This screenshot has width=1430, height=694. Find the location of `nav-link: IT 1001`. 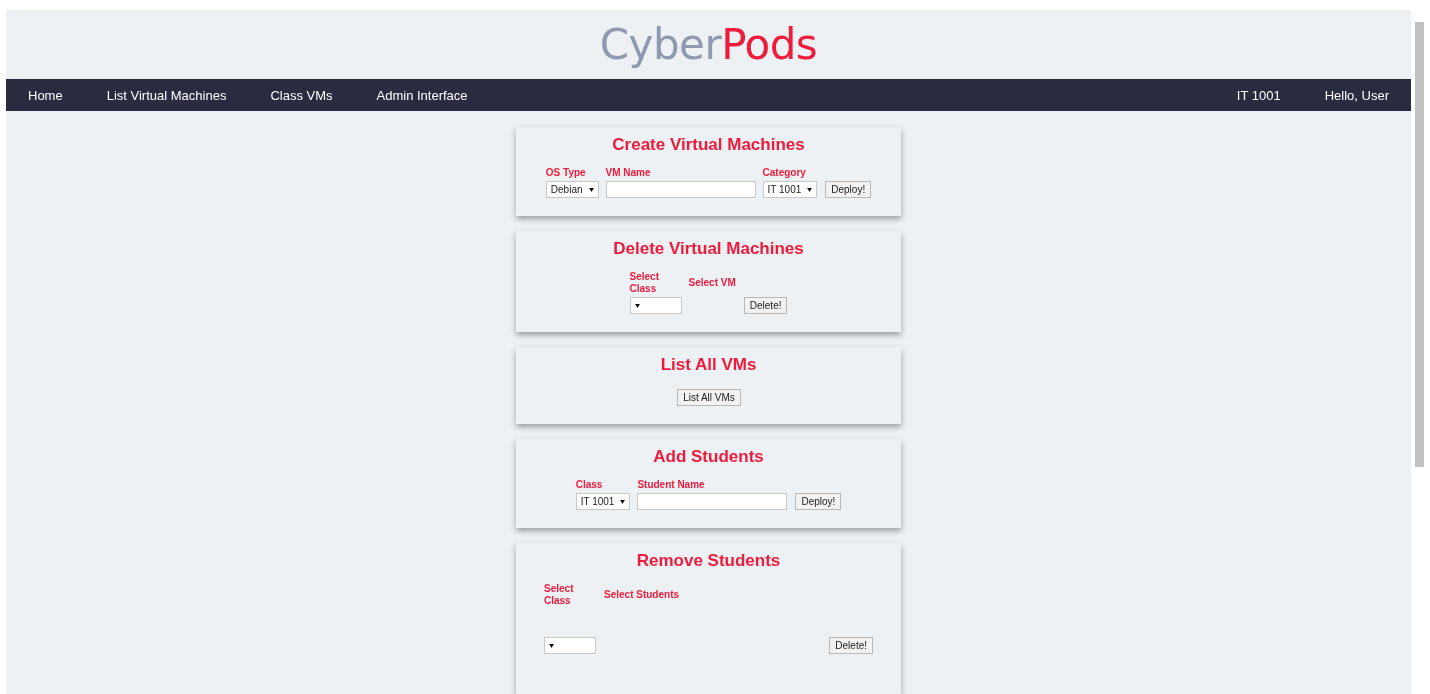

nav-link: IT 1001 is located at coordinates (1258, 95).